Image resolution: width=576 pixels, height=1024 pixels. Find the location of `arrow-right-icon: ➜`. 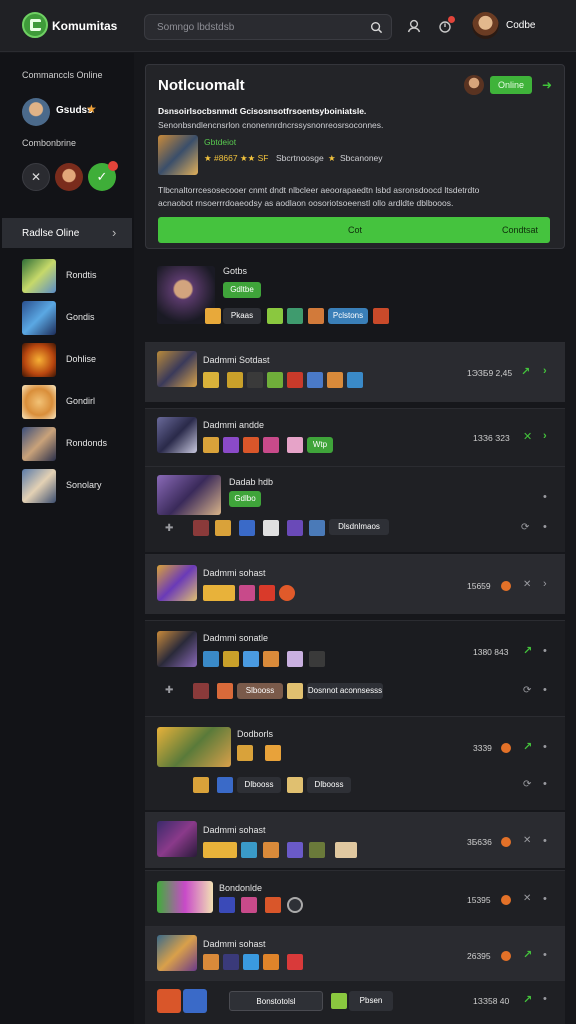

arrow-right-icon: ➜ is located at coordinates (547, 85).